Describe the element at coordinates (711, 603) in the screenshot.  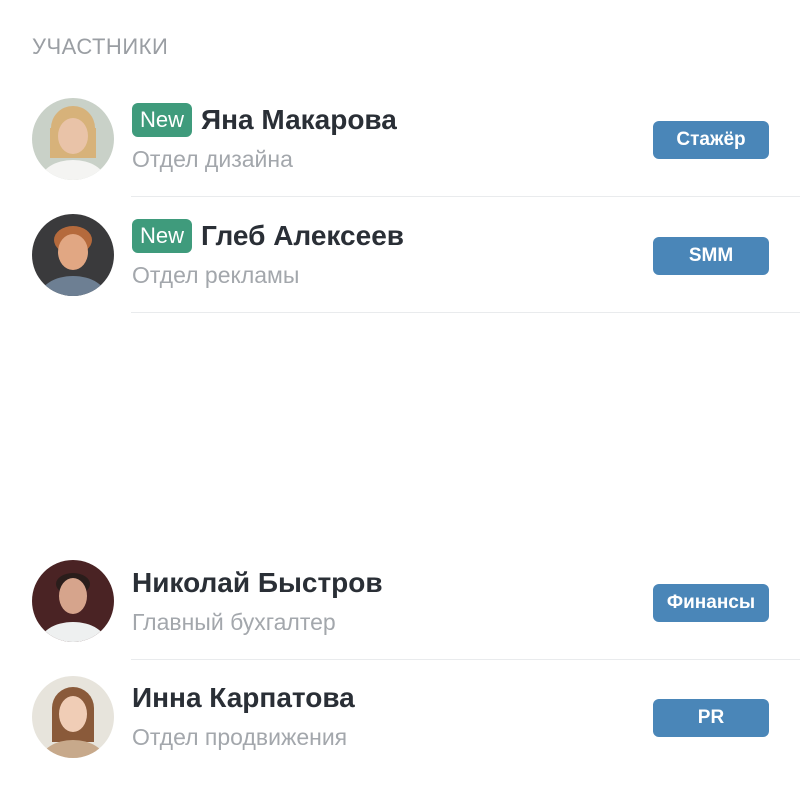
I see `role-tag-button: Финансы` at that location.